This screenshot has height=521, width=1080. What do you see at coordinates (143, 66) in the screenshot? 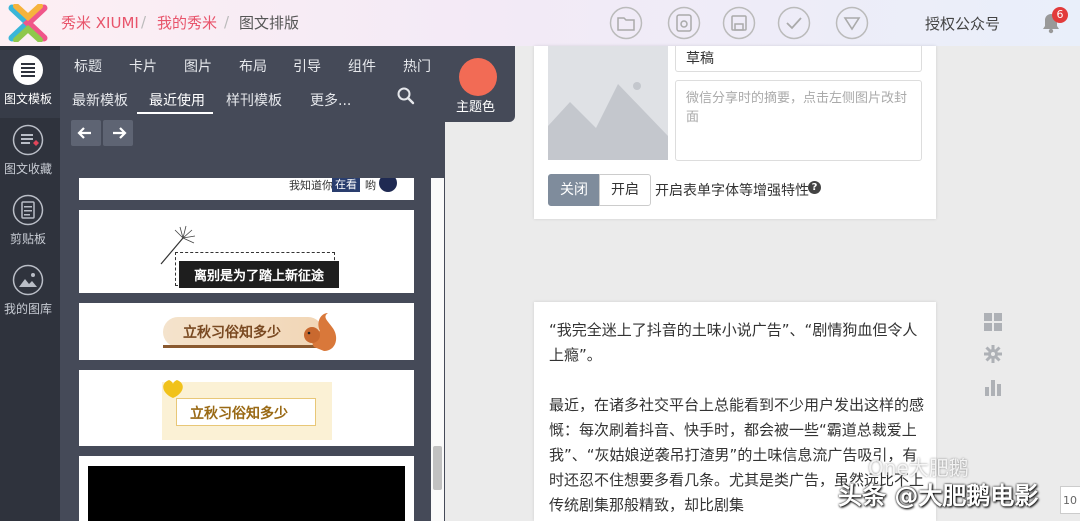
I see `category-tab-card: 卡片` at bounding box center [143, 66].